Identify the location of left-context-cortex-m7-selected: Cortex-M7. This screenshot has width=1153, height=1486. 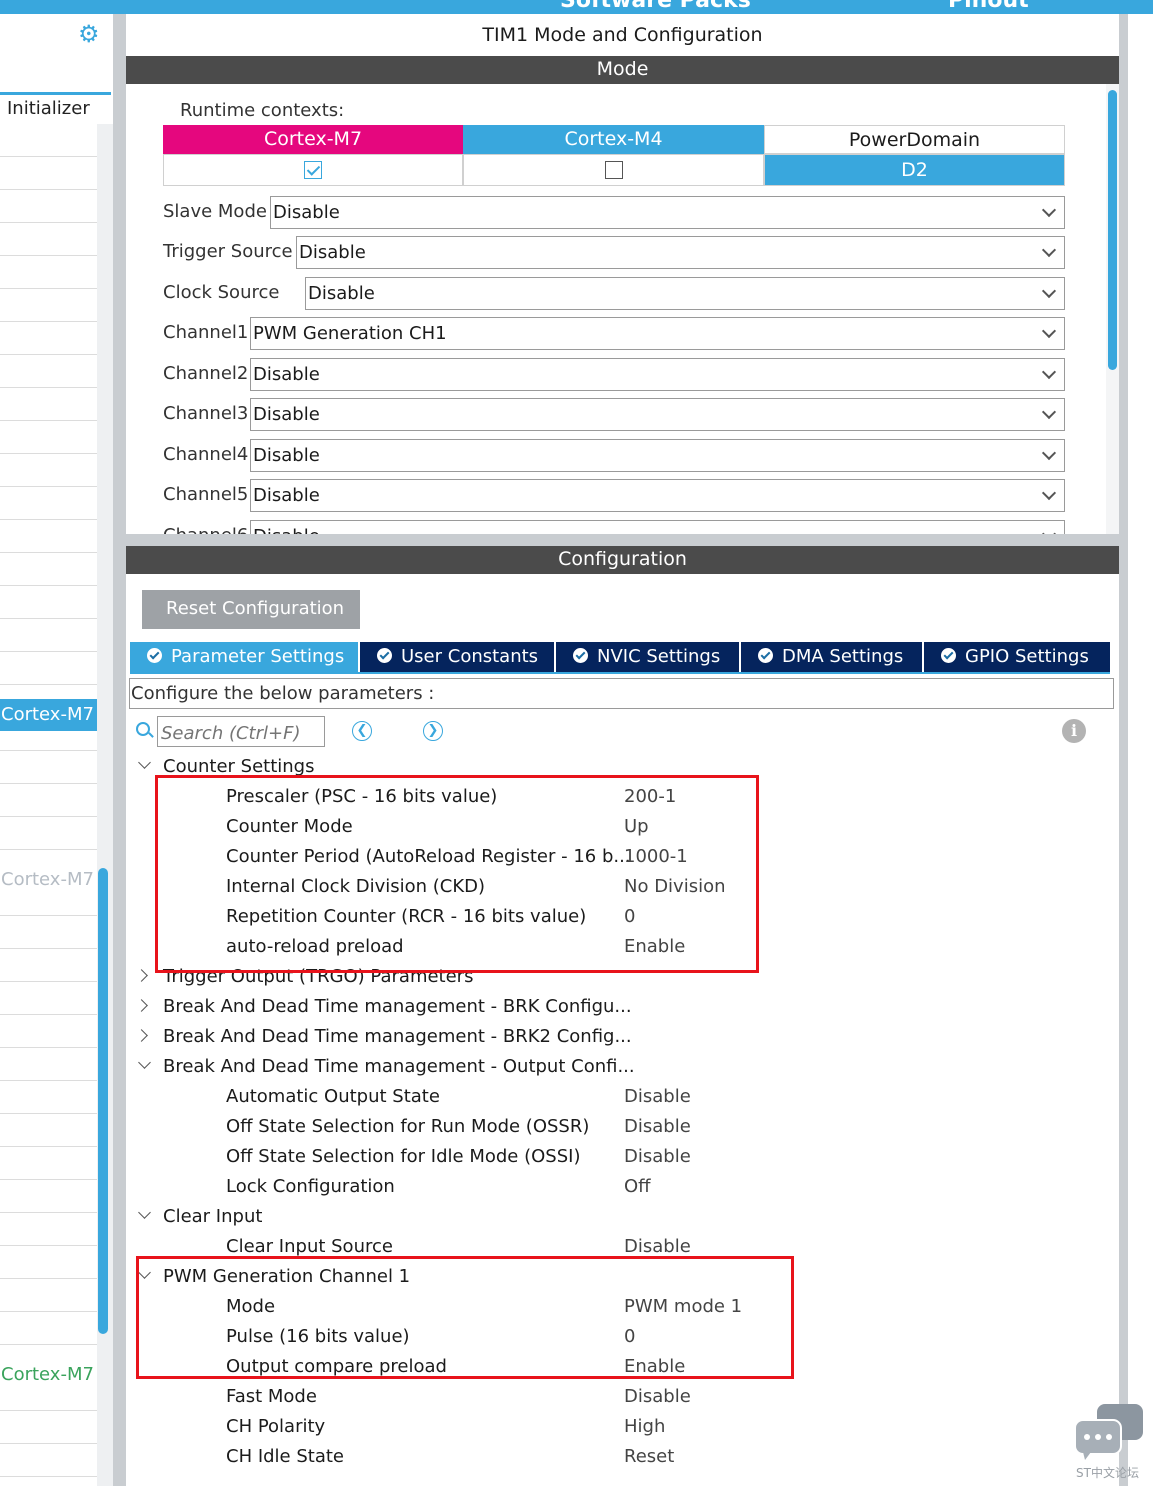
(48, 715).